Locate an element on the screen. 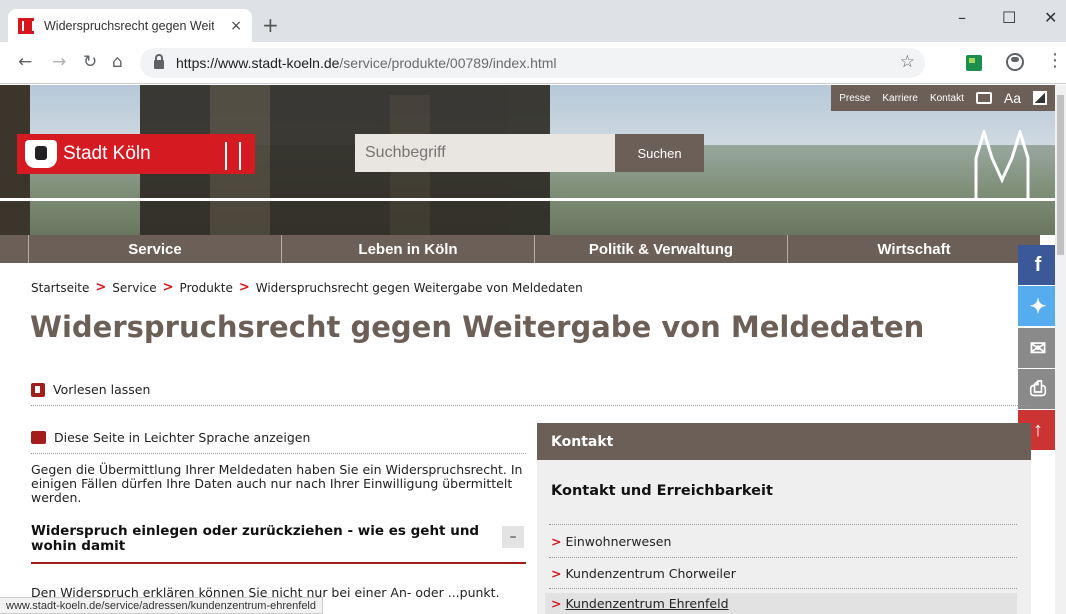 This screenshot has width=1066, height=614. contact-item-chorweiler: > Kundenzentrum Chorweiler is located at coordinates (643, 573).